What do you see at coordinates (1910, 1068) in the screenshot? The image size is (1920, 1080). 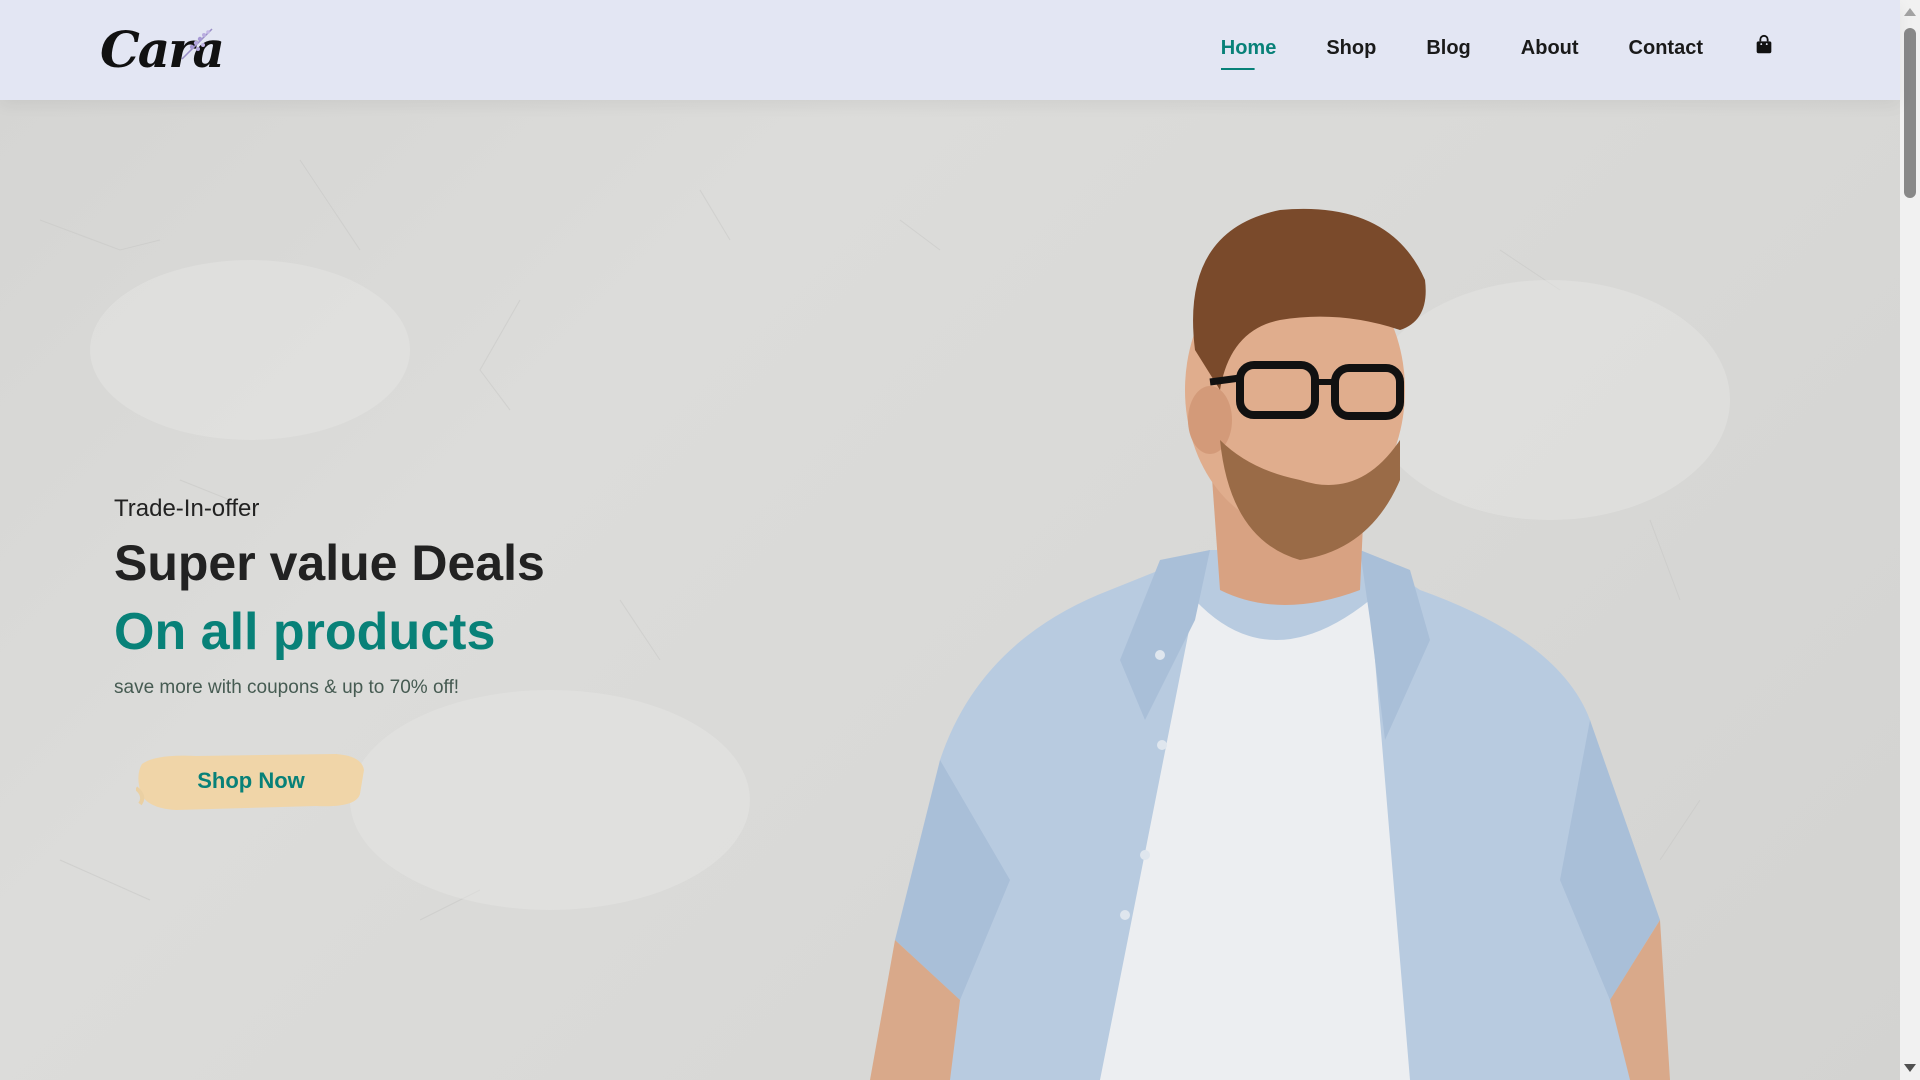 I see `scroll-down-arrow-icon` at bounding box center [1910, 1068].